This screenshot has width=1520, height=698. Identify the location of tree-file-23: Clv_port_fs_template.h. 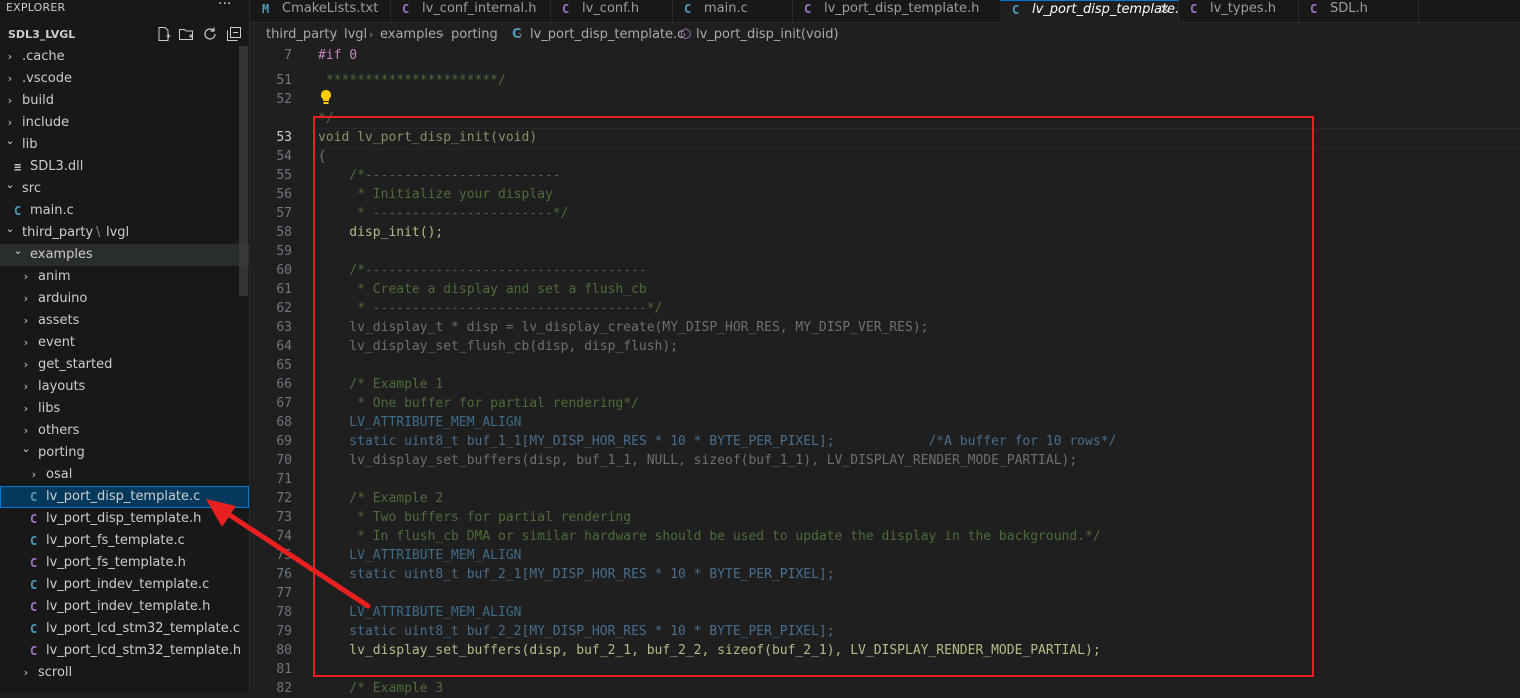
(124, 563).